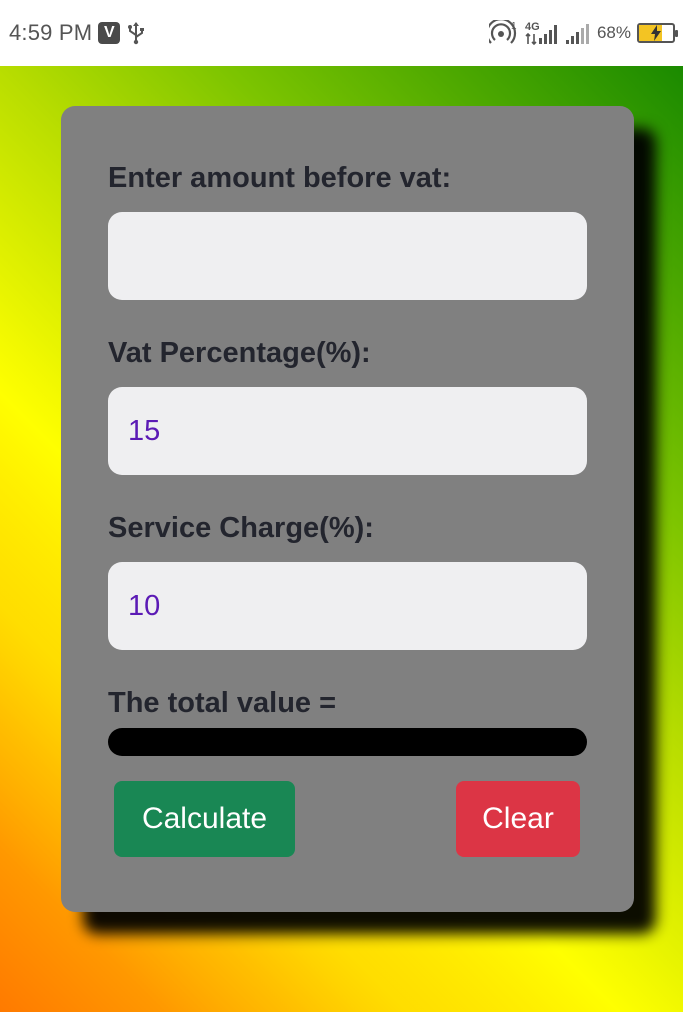 The width and height of the screenshot is (683, 1012). What do you see at coordinates (204, 819) in the screenshot?
I see `calculate-button: Calculate` at bounding box center [204, 819].